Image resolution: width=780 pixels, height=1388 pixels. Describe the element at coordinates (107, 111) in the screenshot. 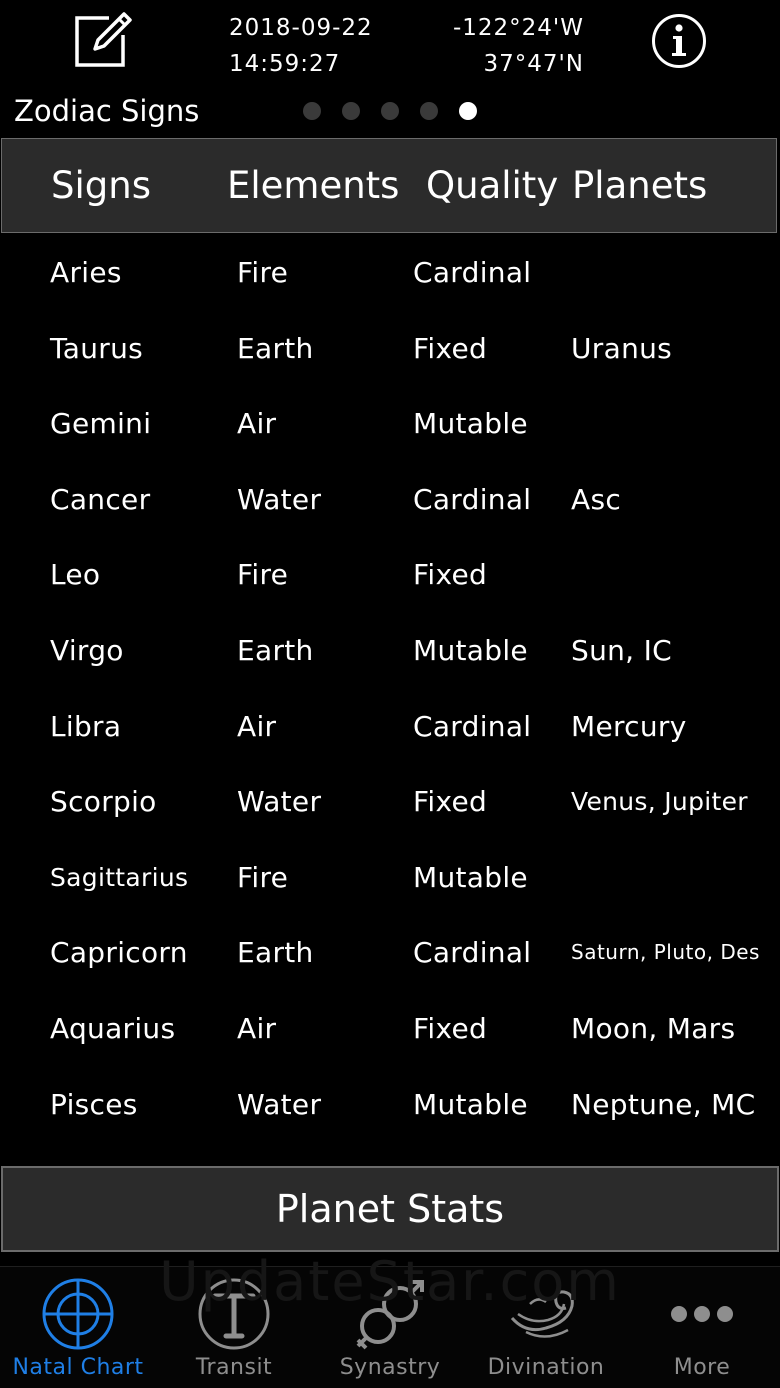

I see `page-title: Zodiac Signs` at that location.